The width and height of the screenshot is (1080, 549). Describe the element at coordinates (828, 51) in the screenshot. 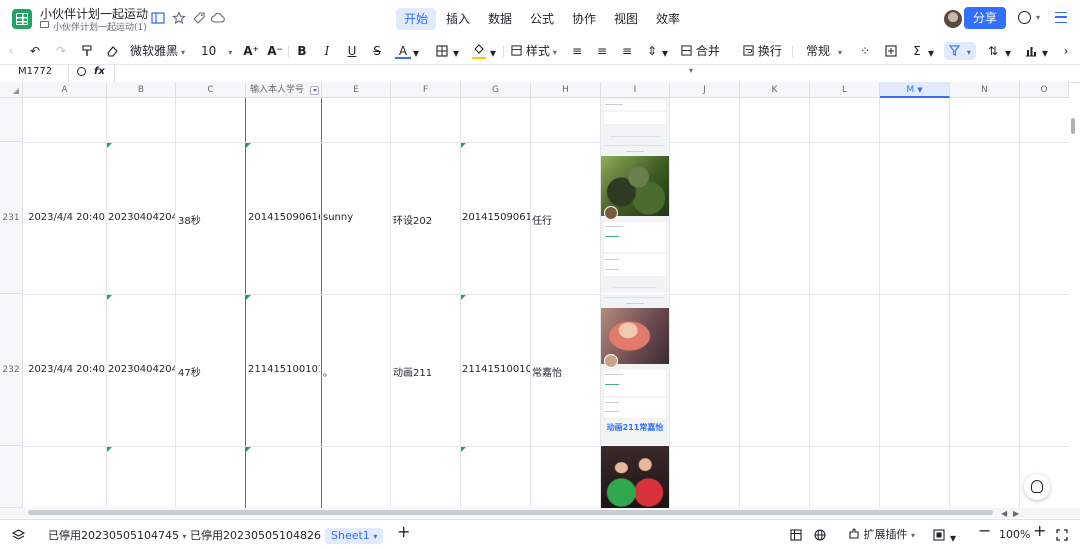

I see `number-format-select: 常规 ▾` at that location.